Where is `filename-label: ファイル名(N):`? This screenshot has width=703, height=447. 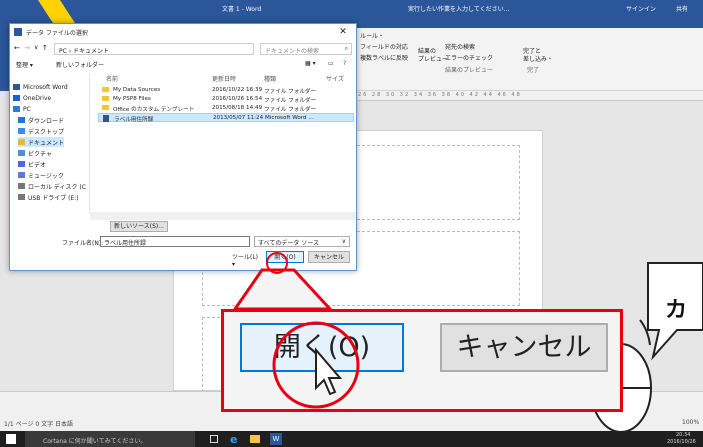 filename-label: ファイル名(N): is located at coordinates (83, 243).